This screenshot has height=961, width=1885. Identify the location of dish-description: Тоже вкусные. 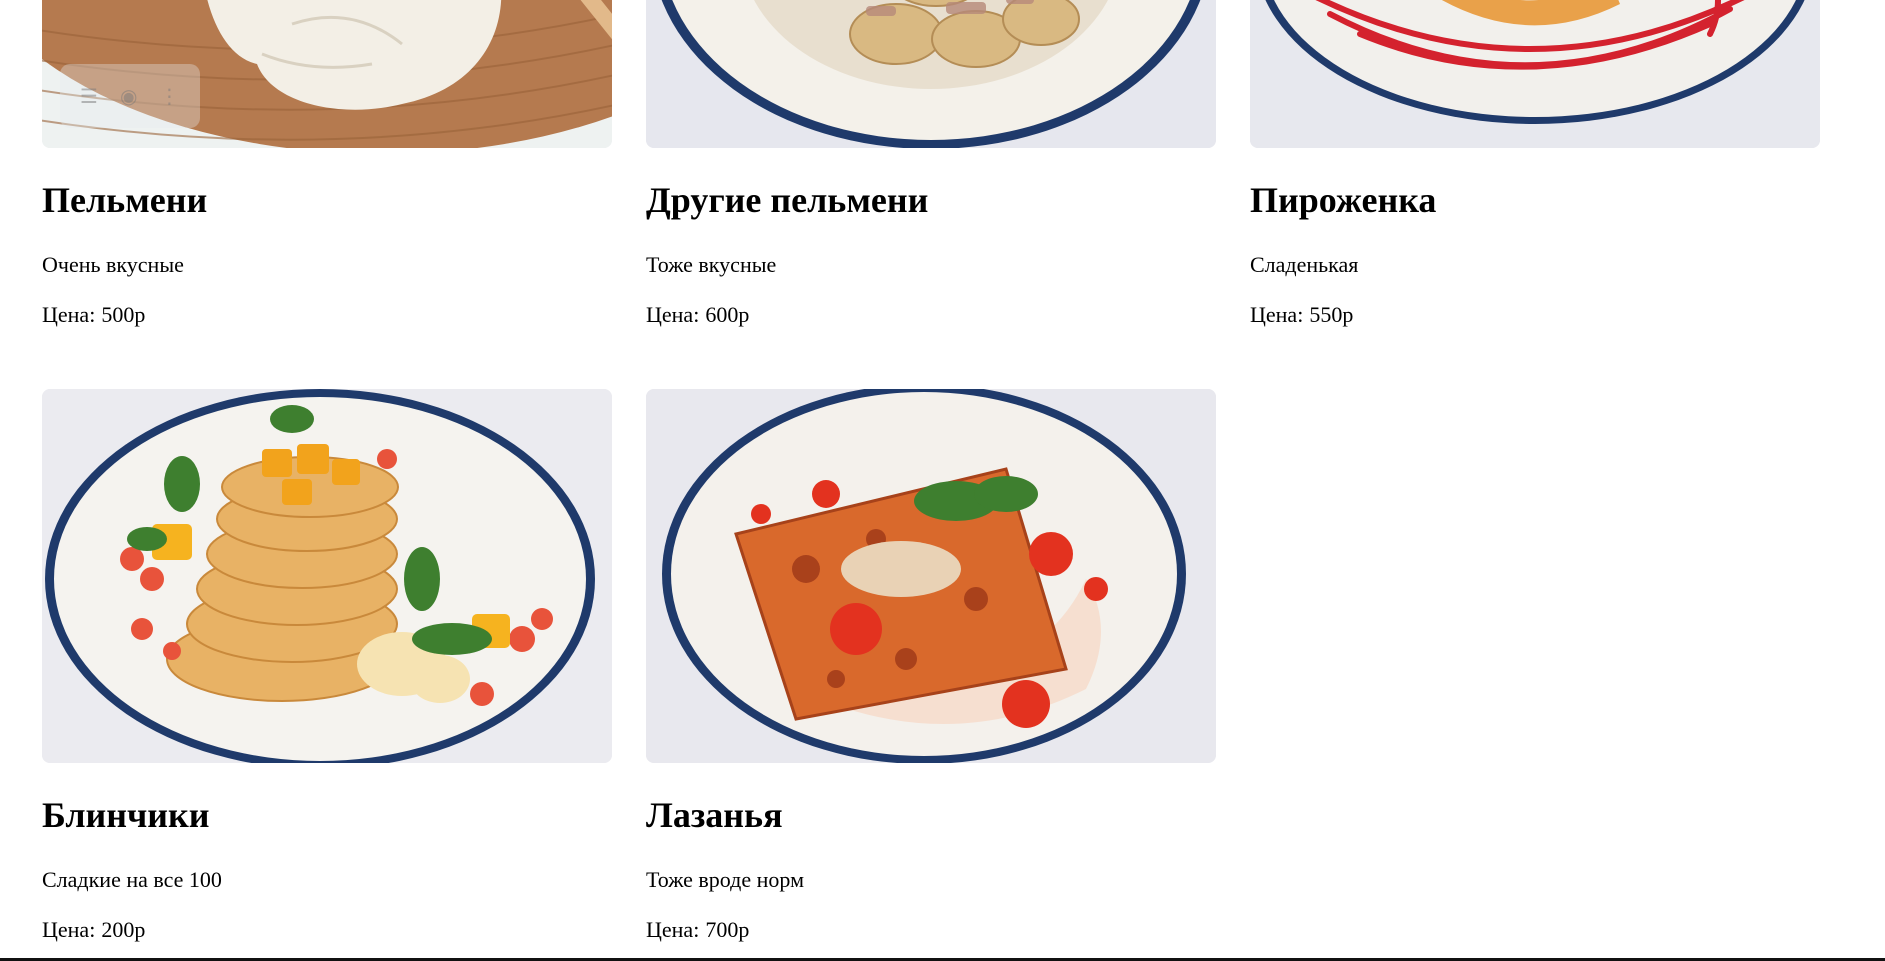
(711, 264).